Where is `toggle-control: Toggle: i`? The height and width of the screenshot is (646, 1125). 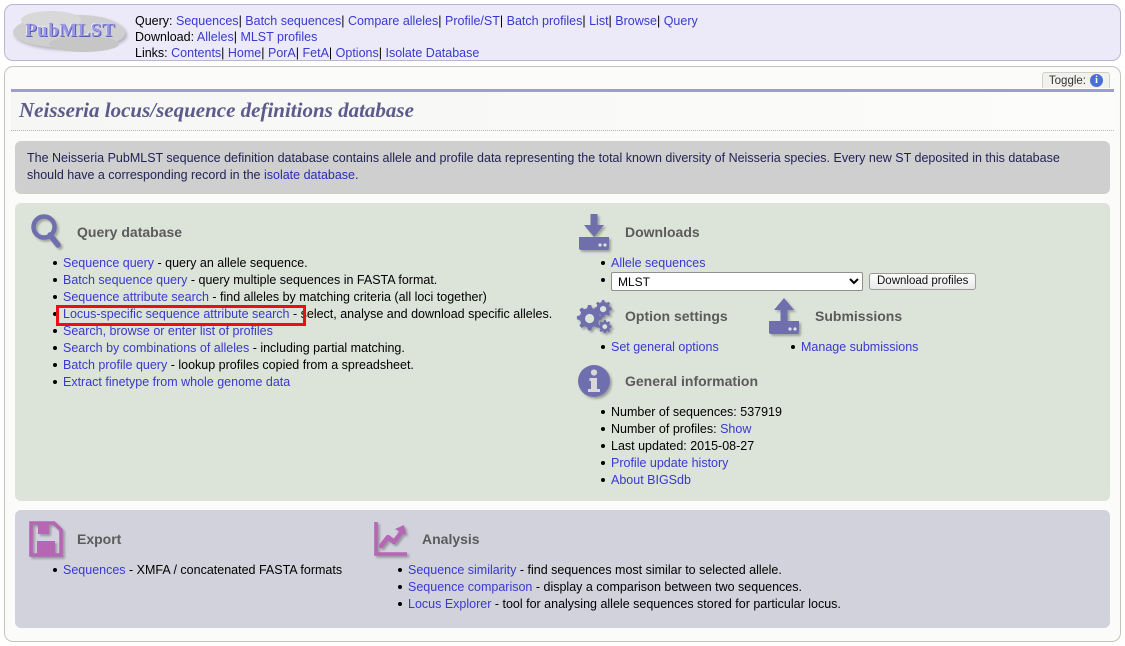 toggle-control: Toggle: i is located at coordinates (1075, 80).